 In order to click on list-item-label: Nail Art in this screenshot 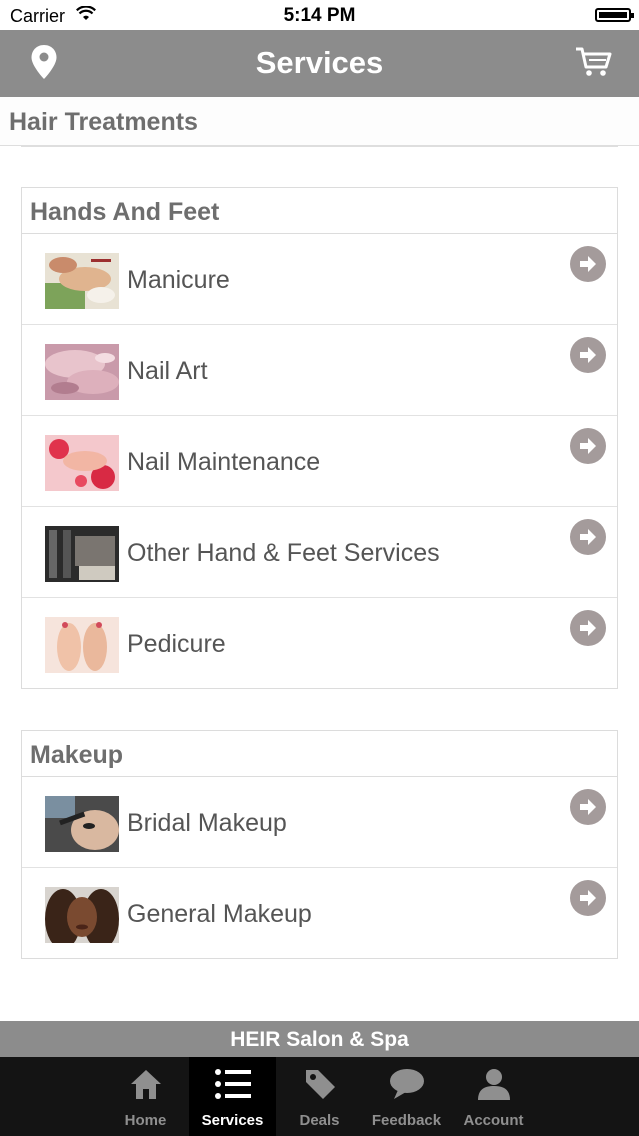, I will do `click(167, 371)`.